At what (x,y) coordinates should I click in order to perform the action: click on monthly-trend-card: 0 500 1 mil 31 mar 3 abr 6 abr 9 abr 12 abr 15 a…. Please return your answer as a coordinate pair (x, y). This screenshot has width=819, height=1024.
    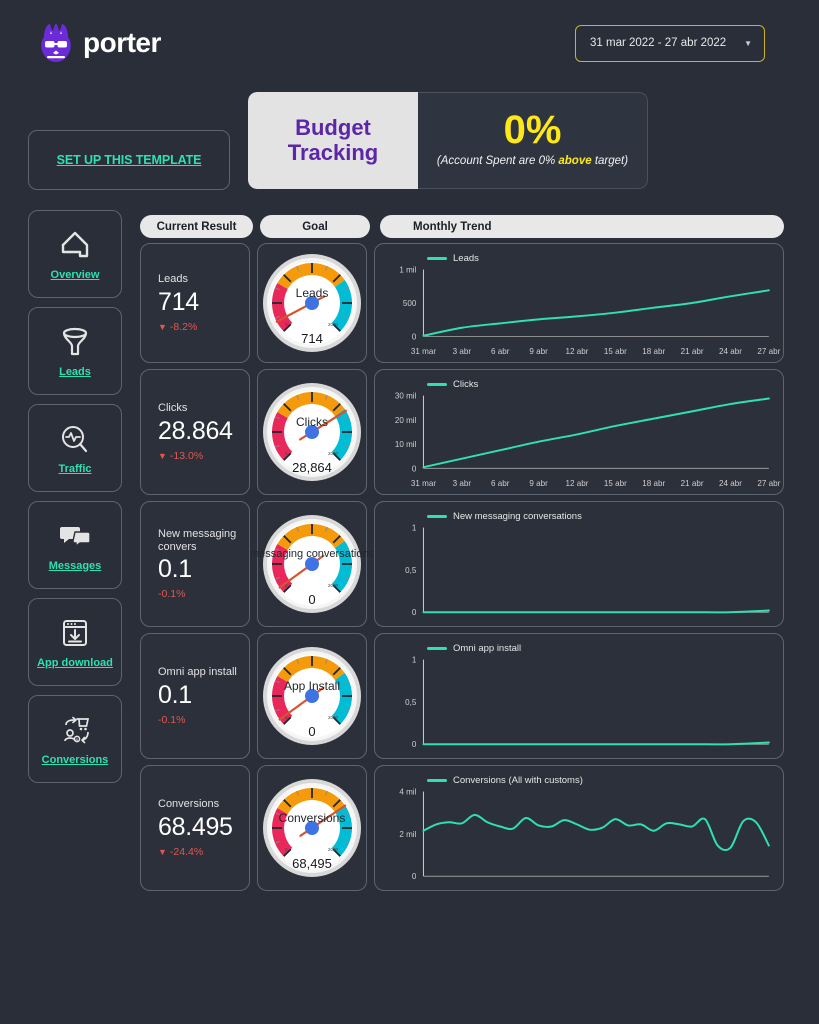
    Looking at the image, I should click on (579, 303).